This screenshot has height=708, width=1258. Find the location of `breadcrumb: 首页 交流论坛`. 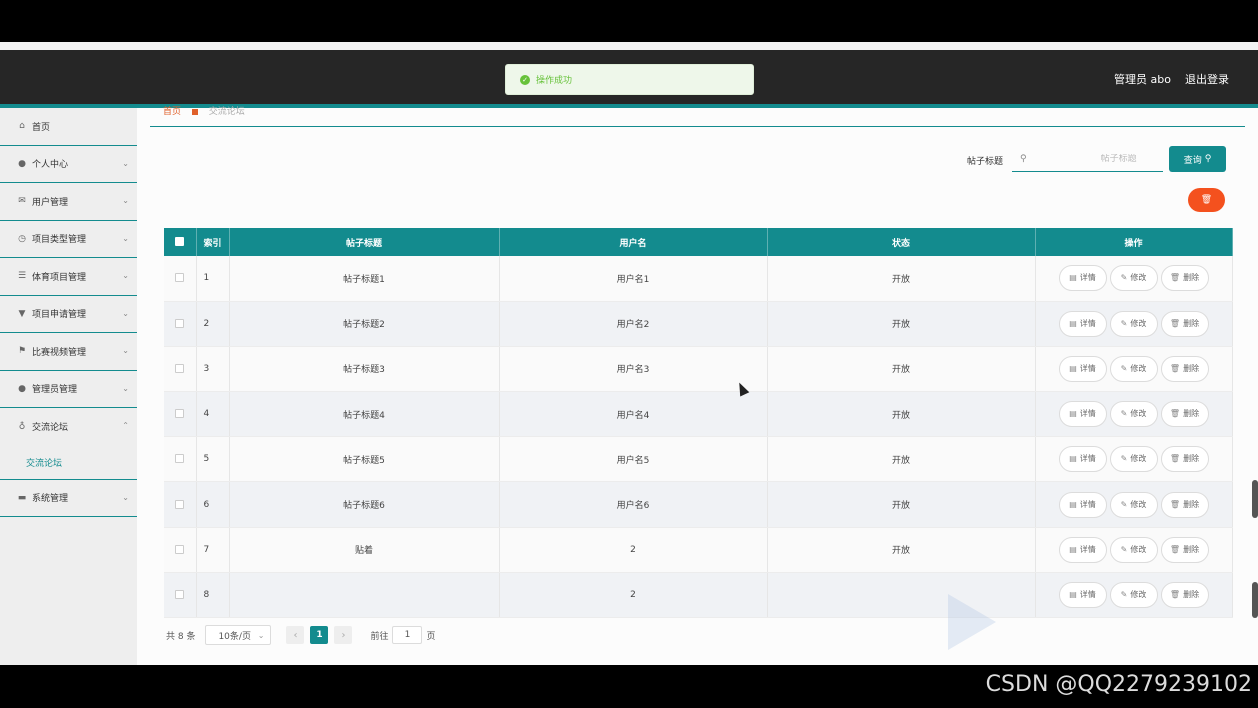

breadcrumb: 首页 交流论坛 is located at coordinates (204, 110).